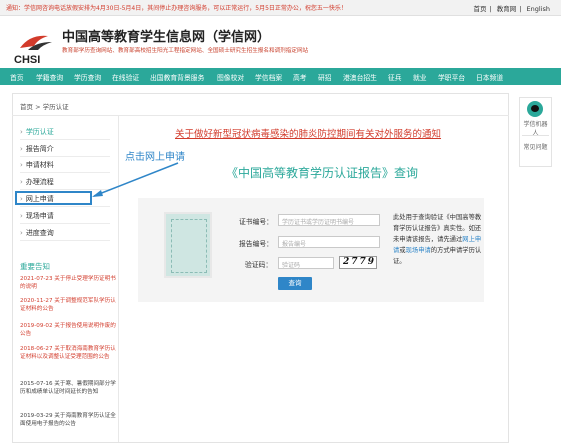  Describe the element at coordinates (87, 77) in the screenshot. I see `nav-xueli: 学历查询` at that location.